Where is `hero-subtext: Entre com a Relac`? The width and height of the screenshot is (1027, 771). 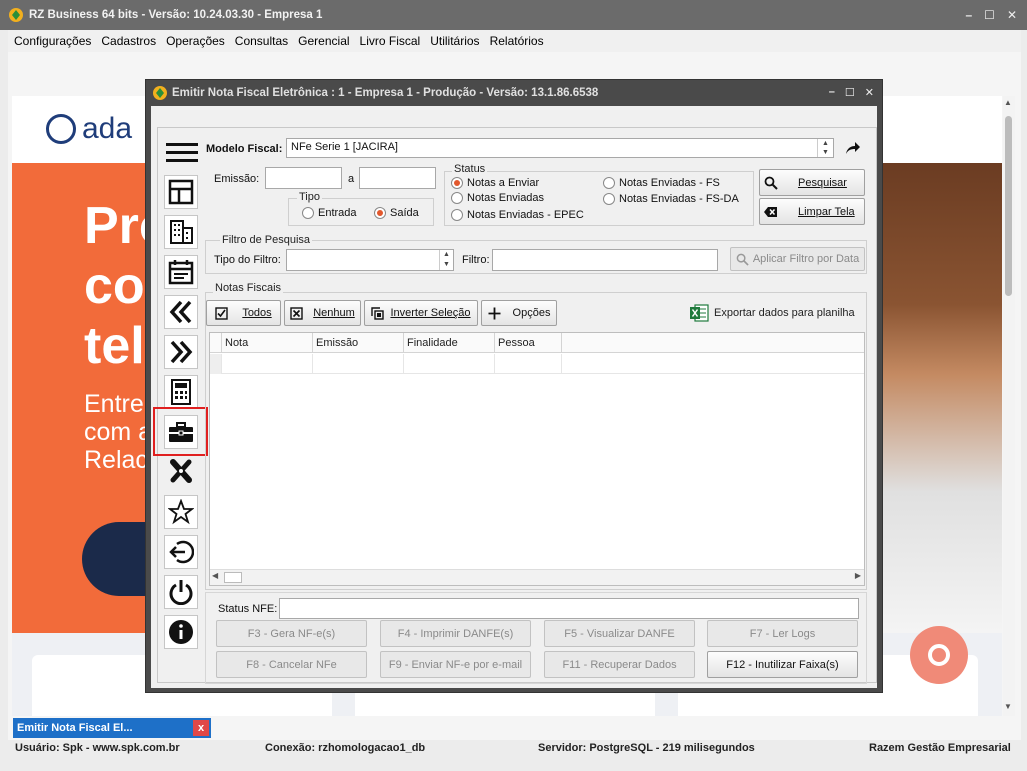
hero-subtext: Entre com a Relac is located at coordinates (118, 432).